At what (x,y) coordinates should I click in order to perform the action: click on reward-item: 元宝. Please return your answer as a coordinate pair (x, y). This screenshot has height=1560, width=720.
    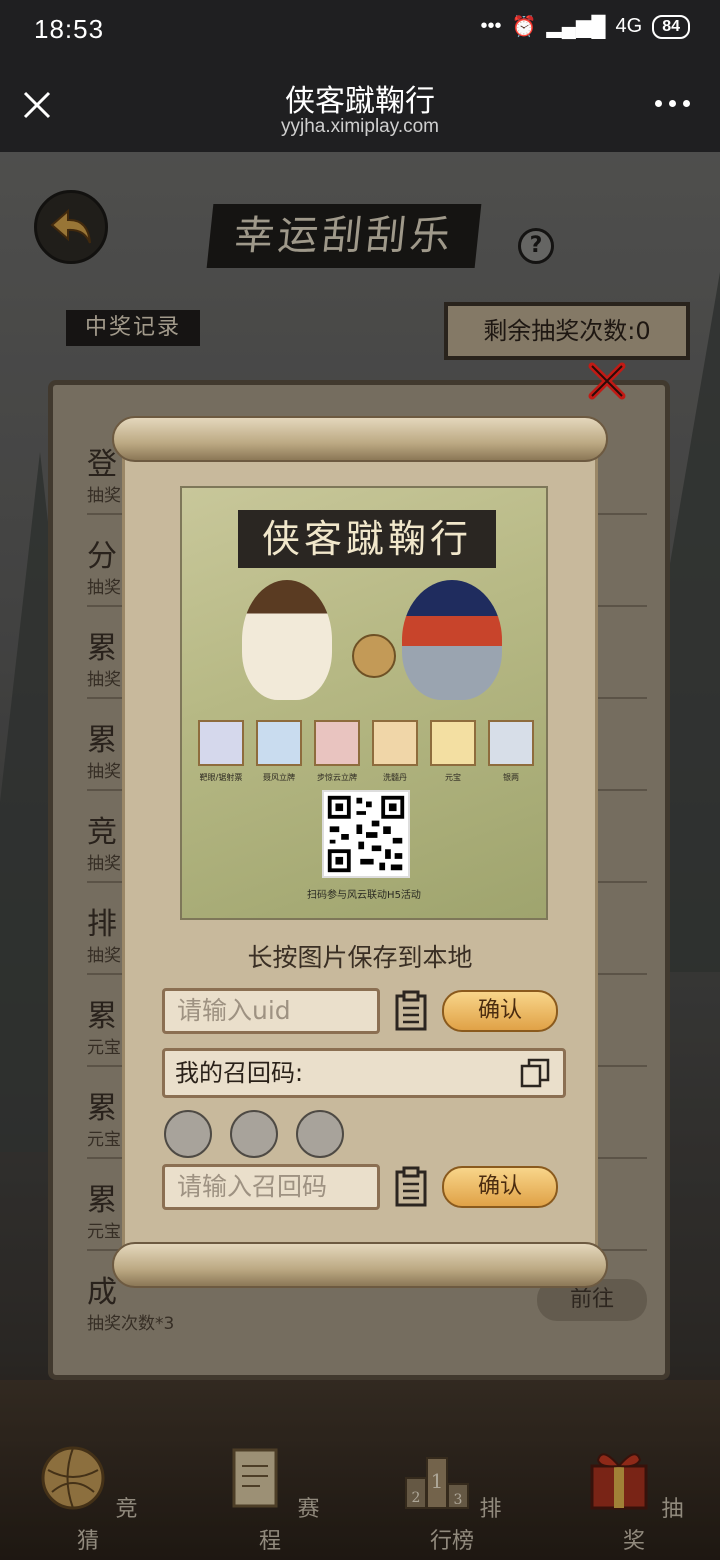
    Looking at the image, I should click on (453, 751).